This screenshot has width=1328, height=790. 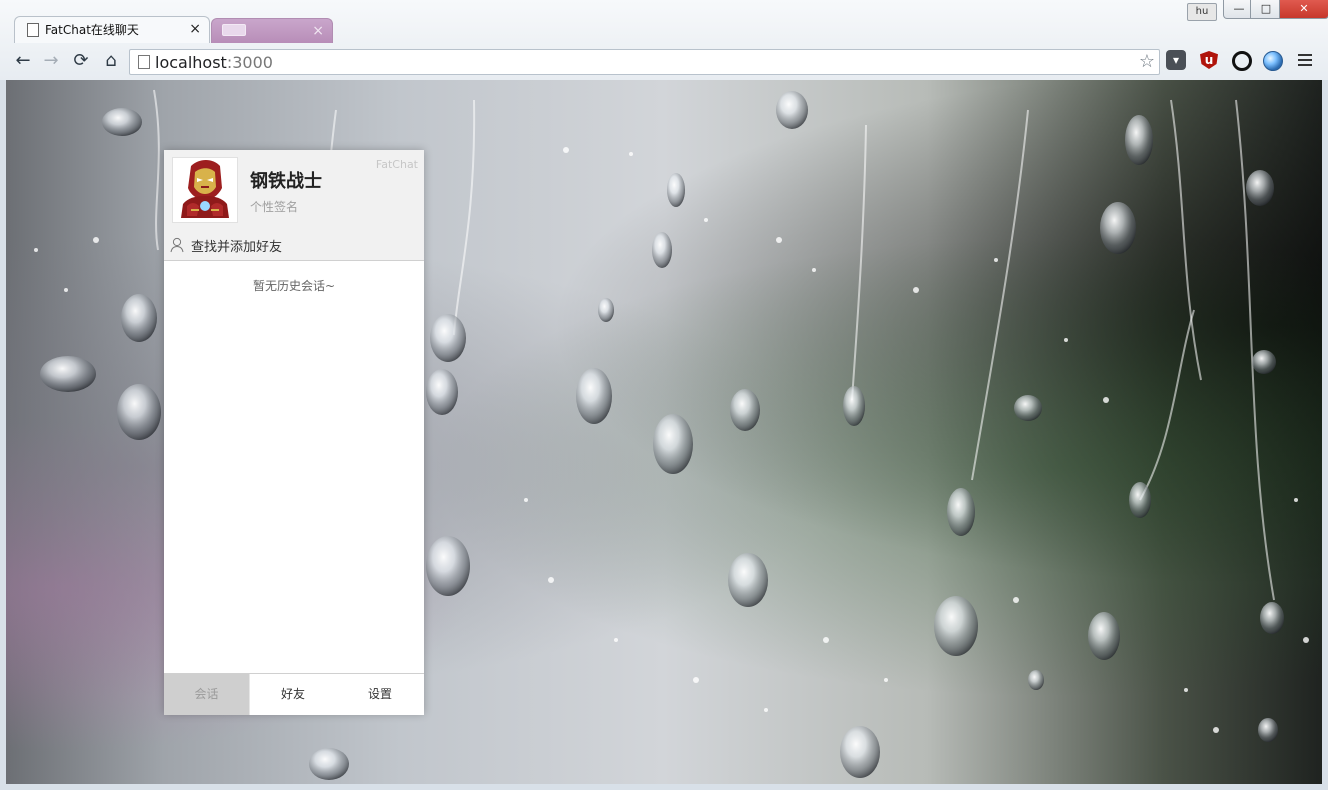 What do you see at coordinates (1303, 9) in the screenshot?
I see `close-window-button: ✕` at bounding box center [1303, 9].